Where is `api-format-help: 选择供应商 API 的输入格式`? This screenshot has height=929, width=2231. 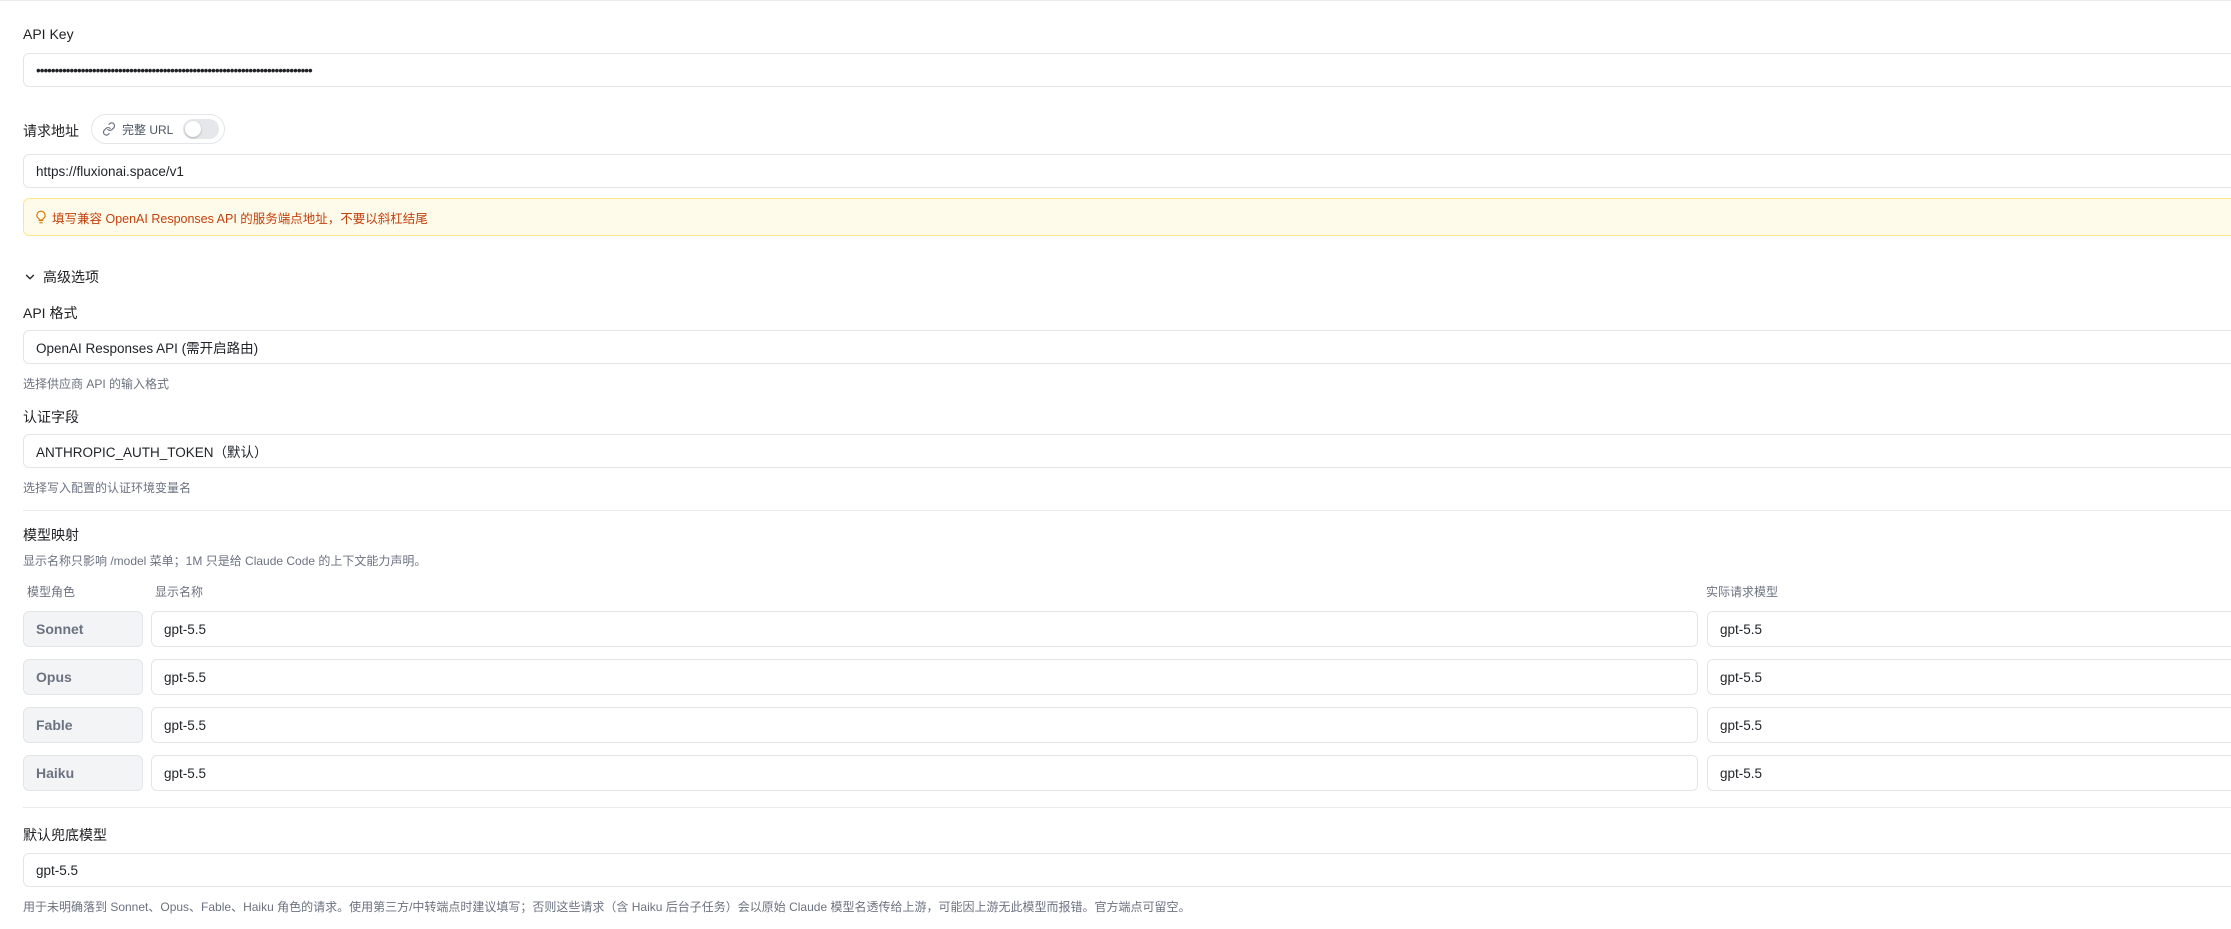
api-format-help: 选择供应商 API 的输入格式 is located at coordinates (96, 384).